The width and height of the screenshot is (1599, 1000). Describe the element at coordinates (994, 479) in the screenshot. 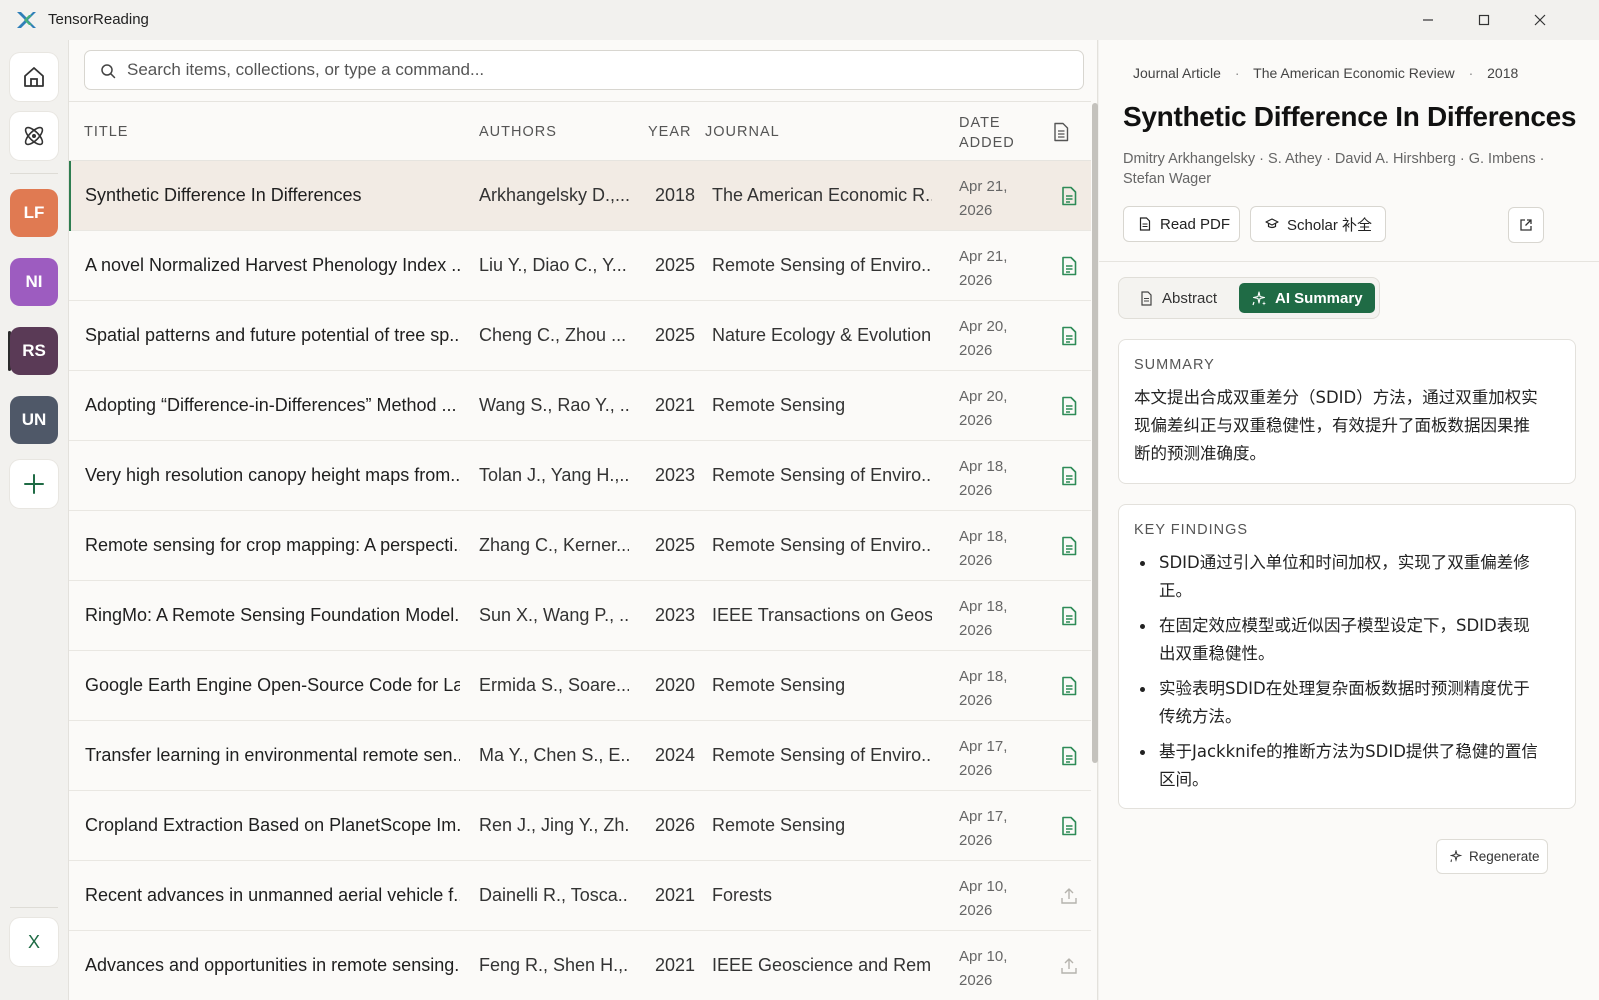

I see `row-date-added: Apr 18, 2026` at that location.